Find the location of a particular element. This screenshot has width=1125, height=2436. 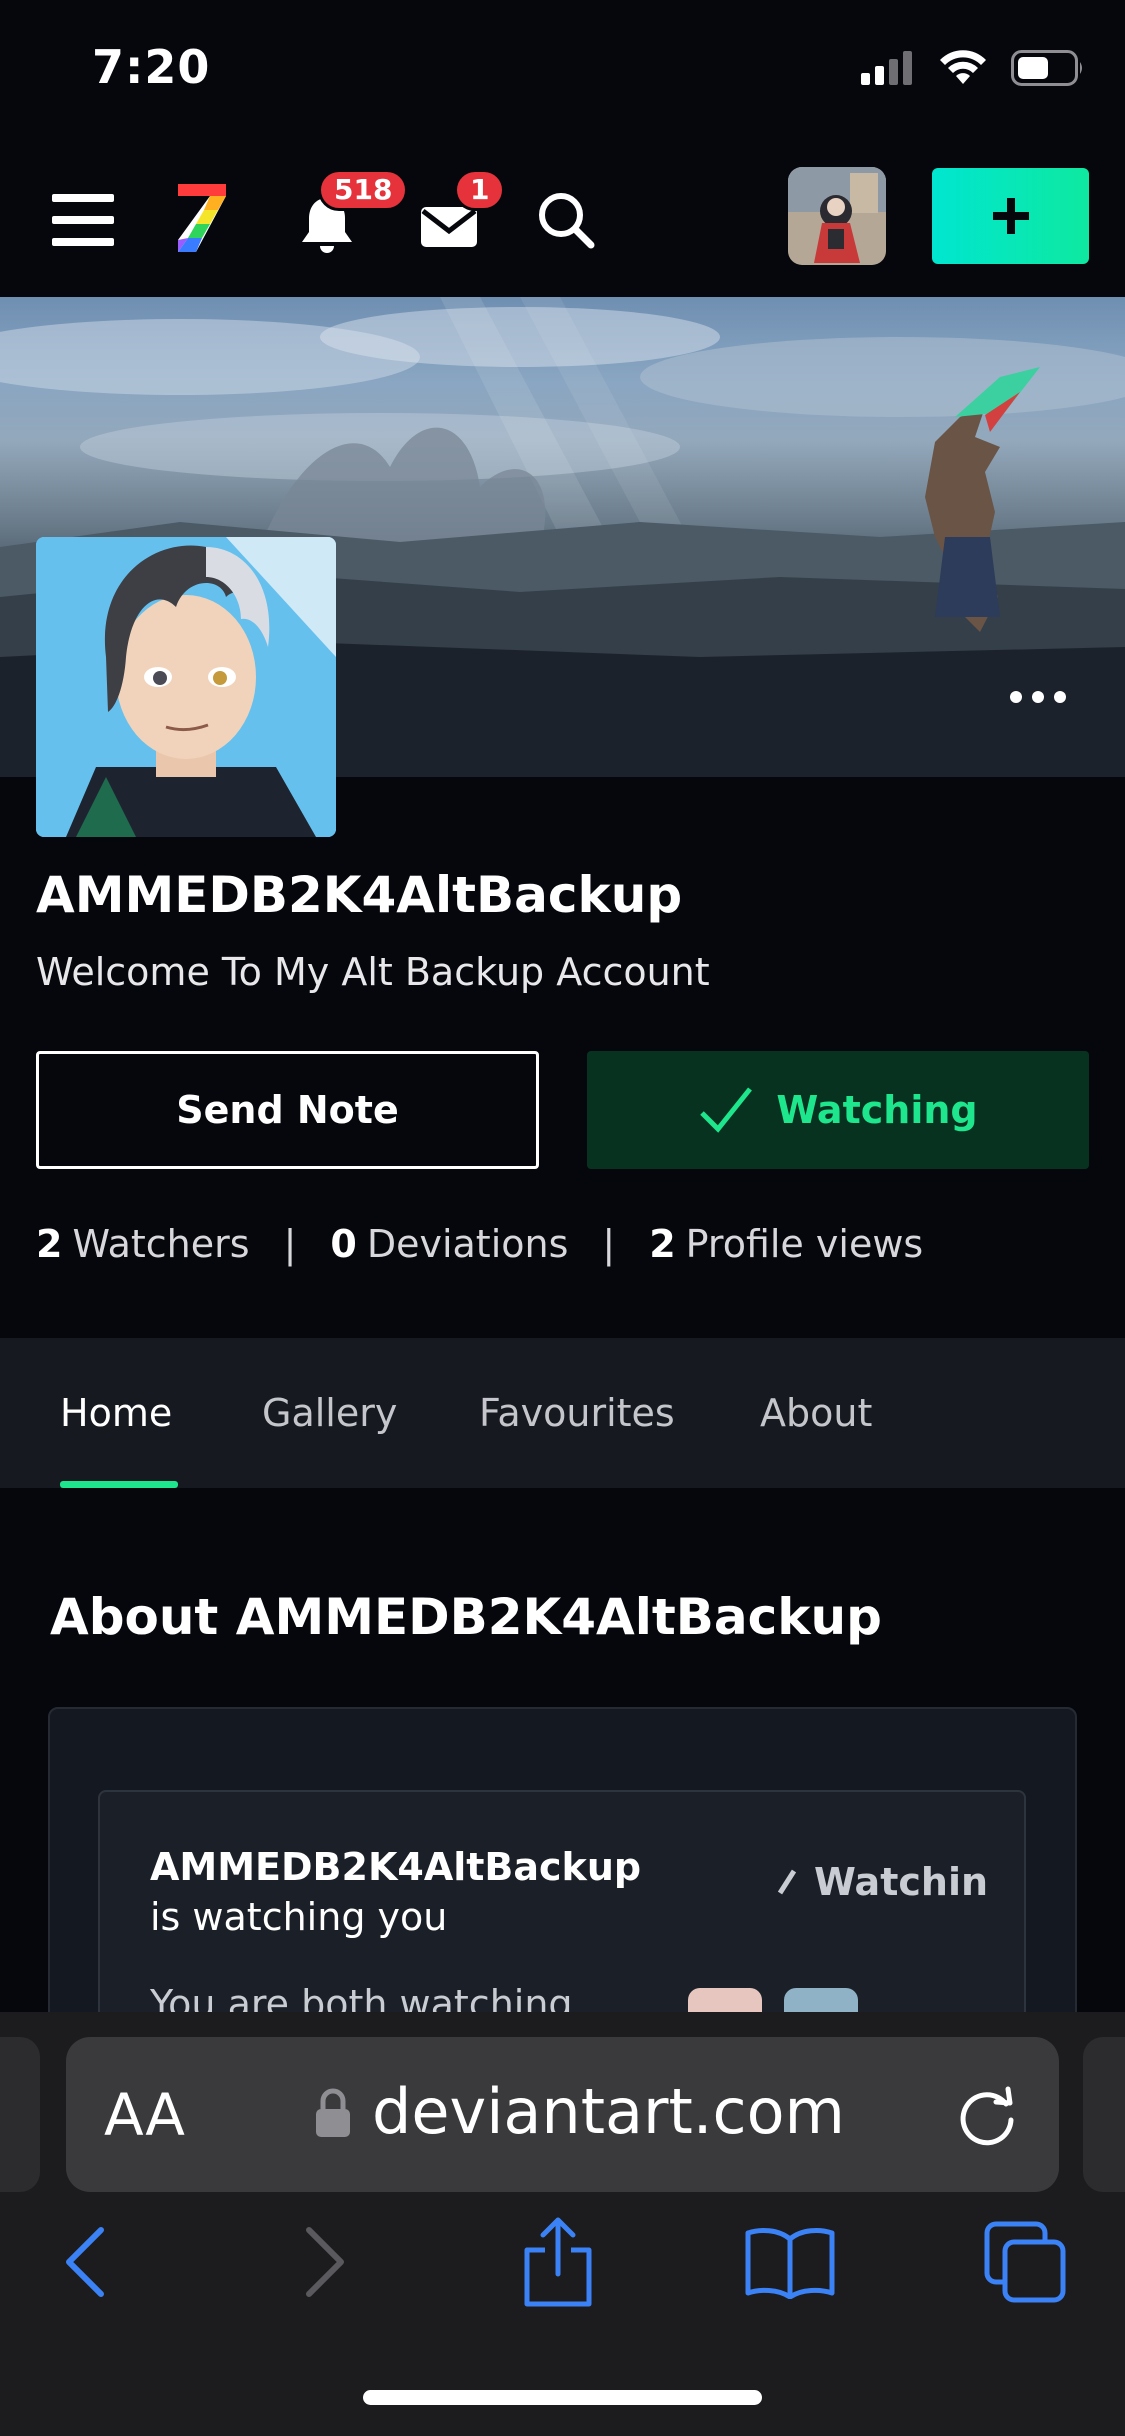

tab-home: Home is located at coordinates (116, 1413).